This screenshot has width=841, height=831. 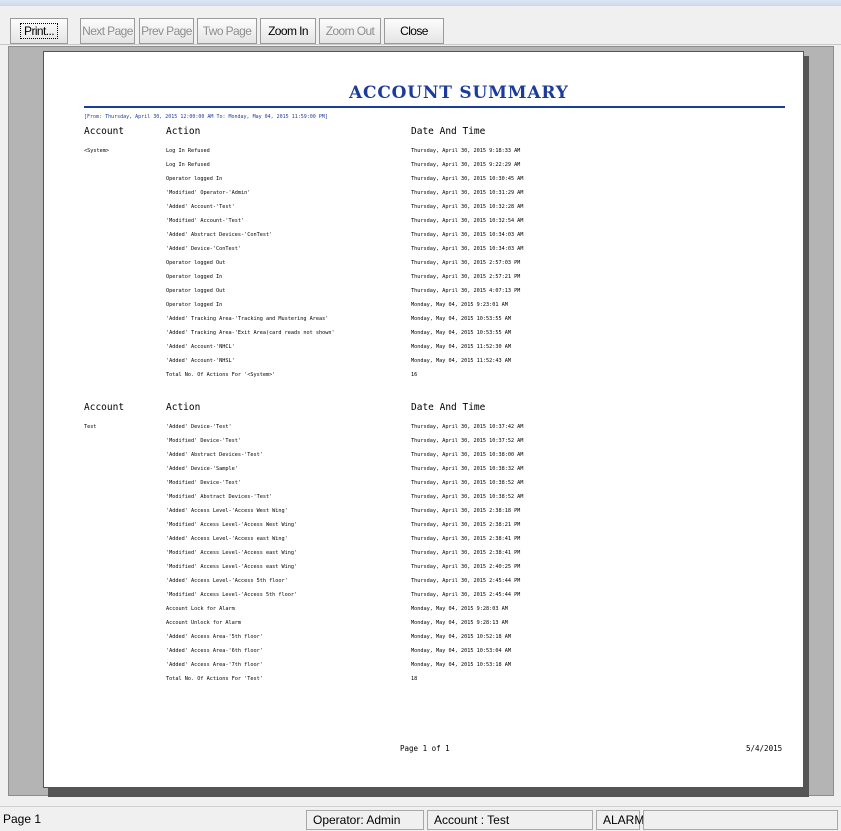 What do you see at coordinates (459, 609) in the screenshot?
I see `row-date: Monday, May 04, 2015 9:28:03 AM` at bounding box center [459, 609].